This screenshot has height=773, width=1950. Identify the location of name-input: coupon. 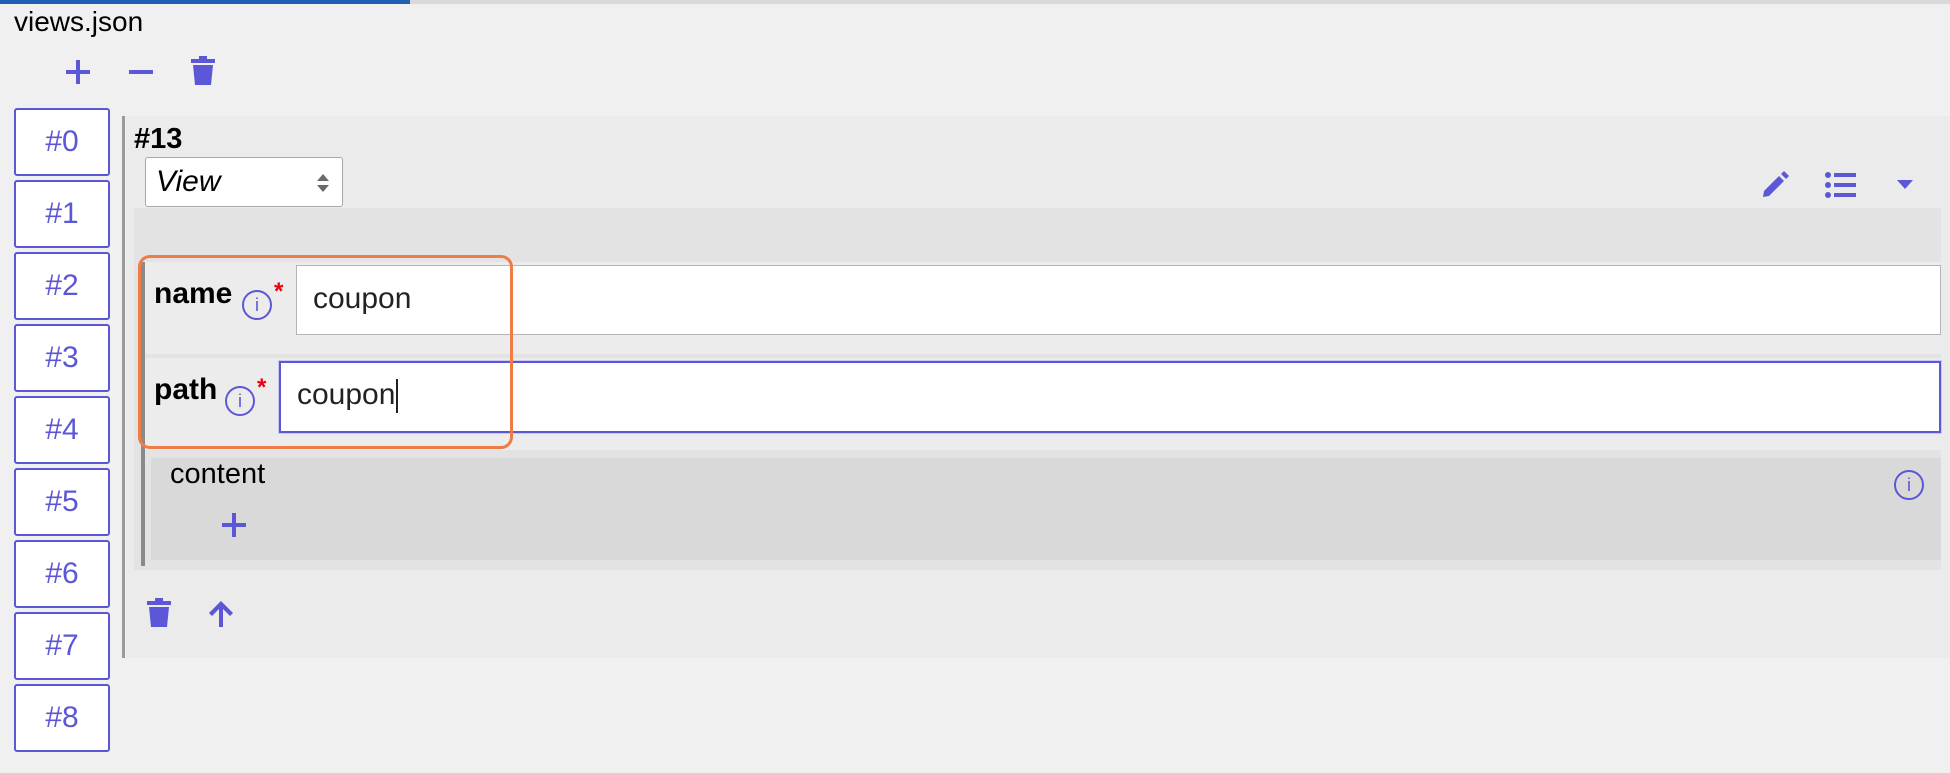
(1118, 300).